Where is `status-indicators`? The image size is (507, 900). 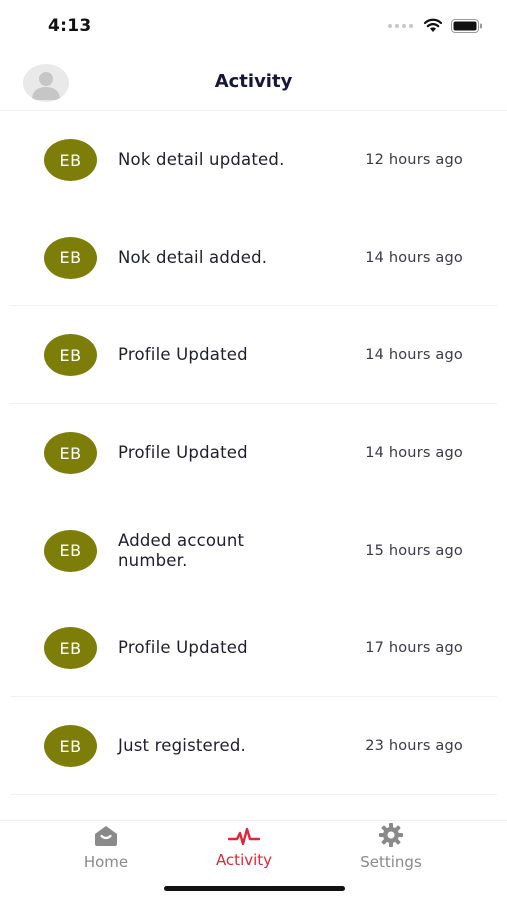
status-indicators is located at coordinates (435, 25).